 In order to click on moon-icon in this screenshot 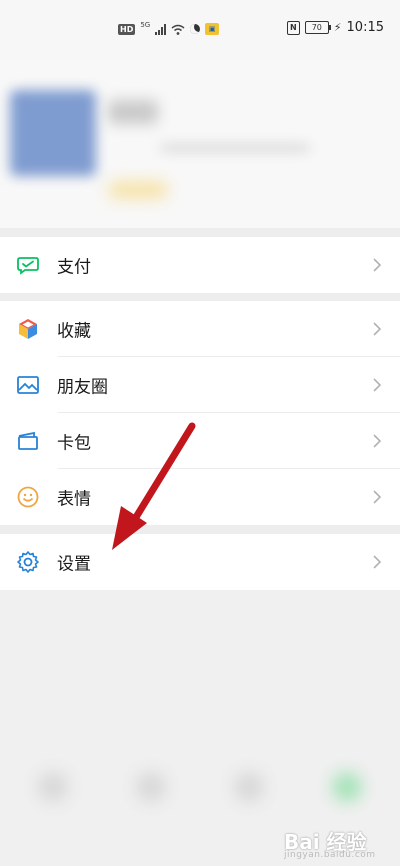, I will do `click(195, 29)`.